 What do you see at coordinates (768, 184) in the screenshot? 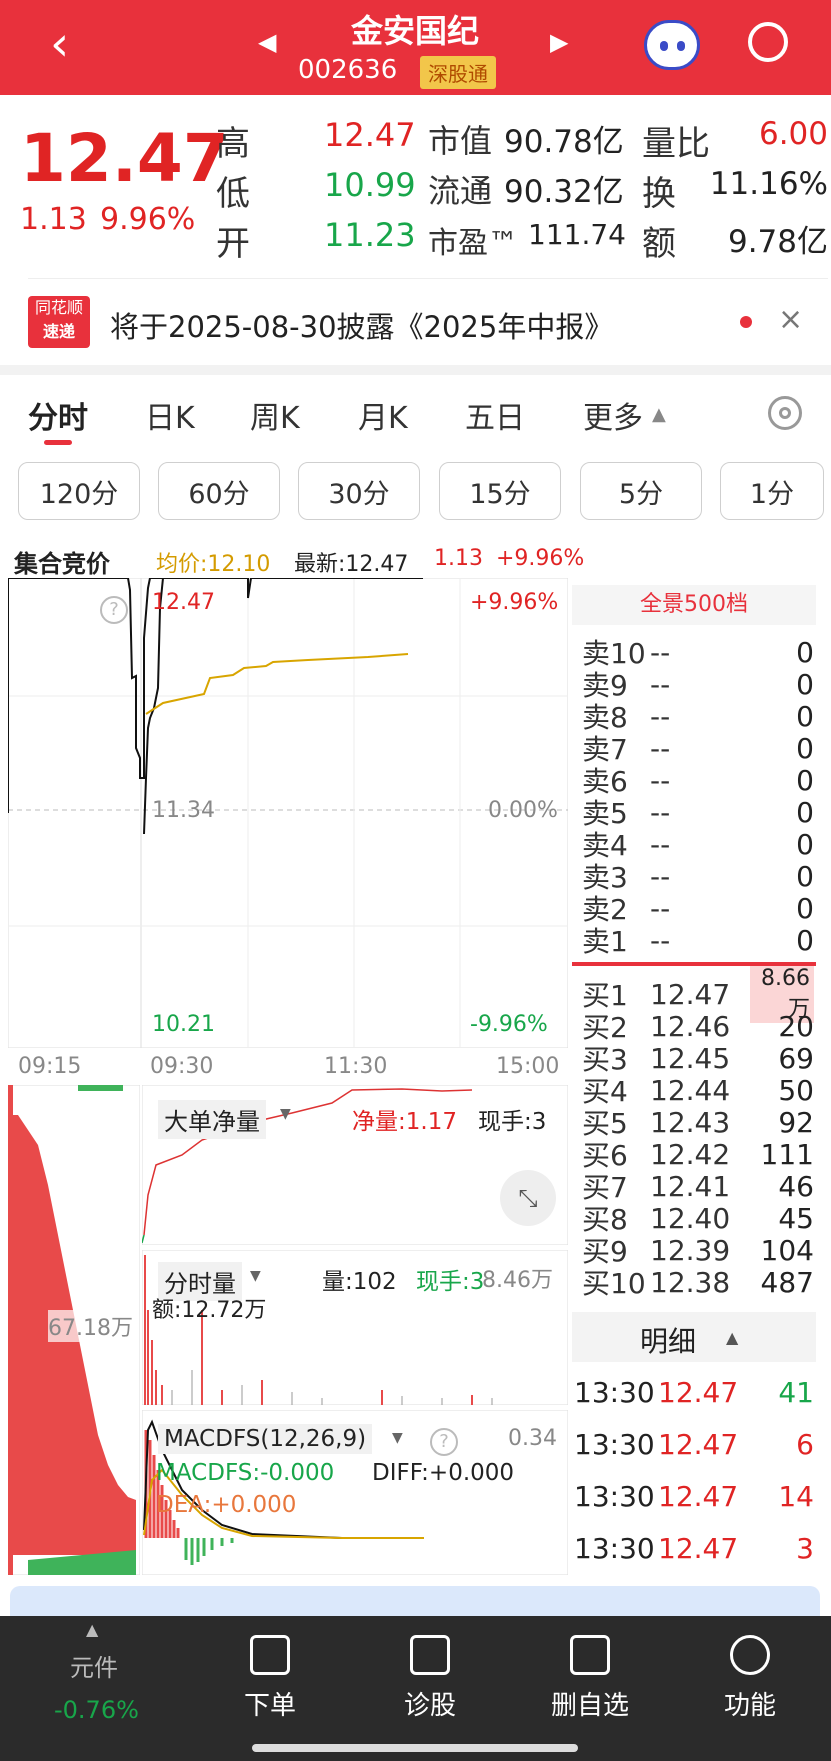
I see `turnover-value: 11.16%` at bounding box center [768, 184].